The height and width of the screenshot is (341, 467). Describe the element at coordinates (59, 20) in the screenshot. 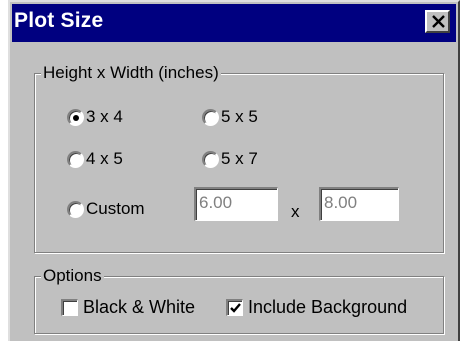

I see `window-title: Plot Size` at that location.